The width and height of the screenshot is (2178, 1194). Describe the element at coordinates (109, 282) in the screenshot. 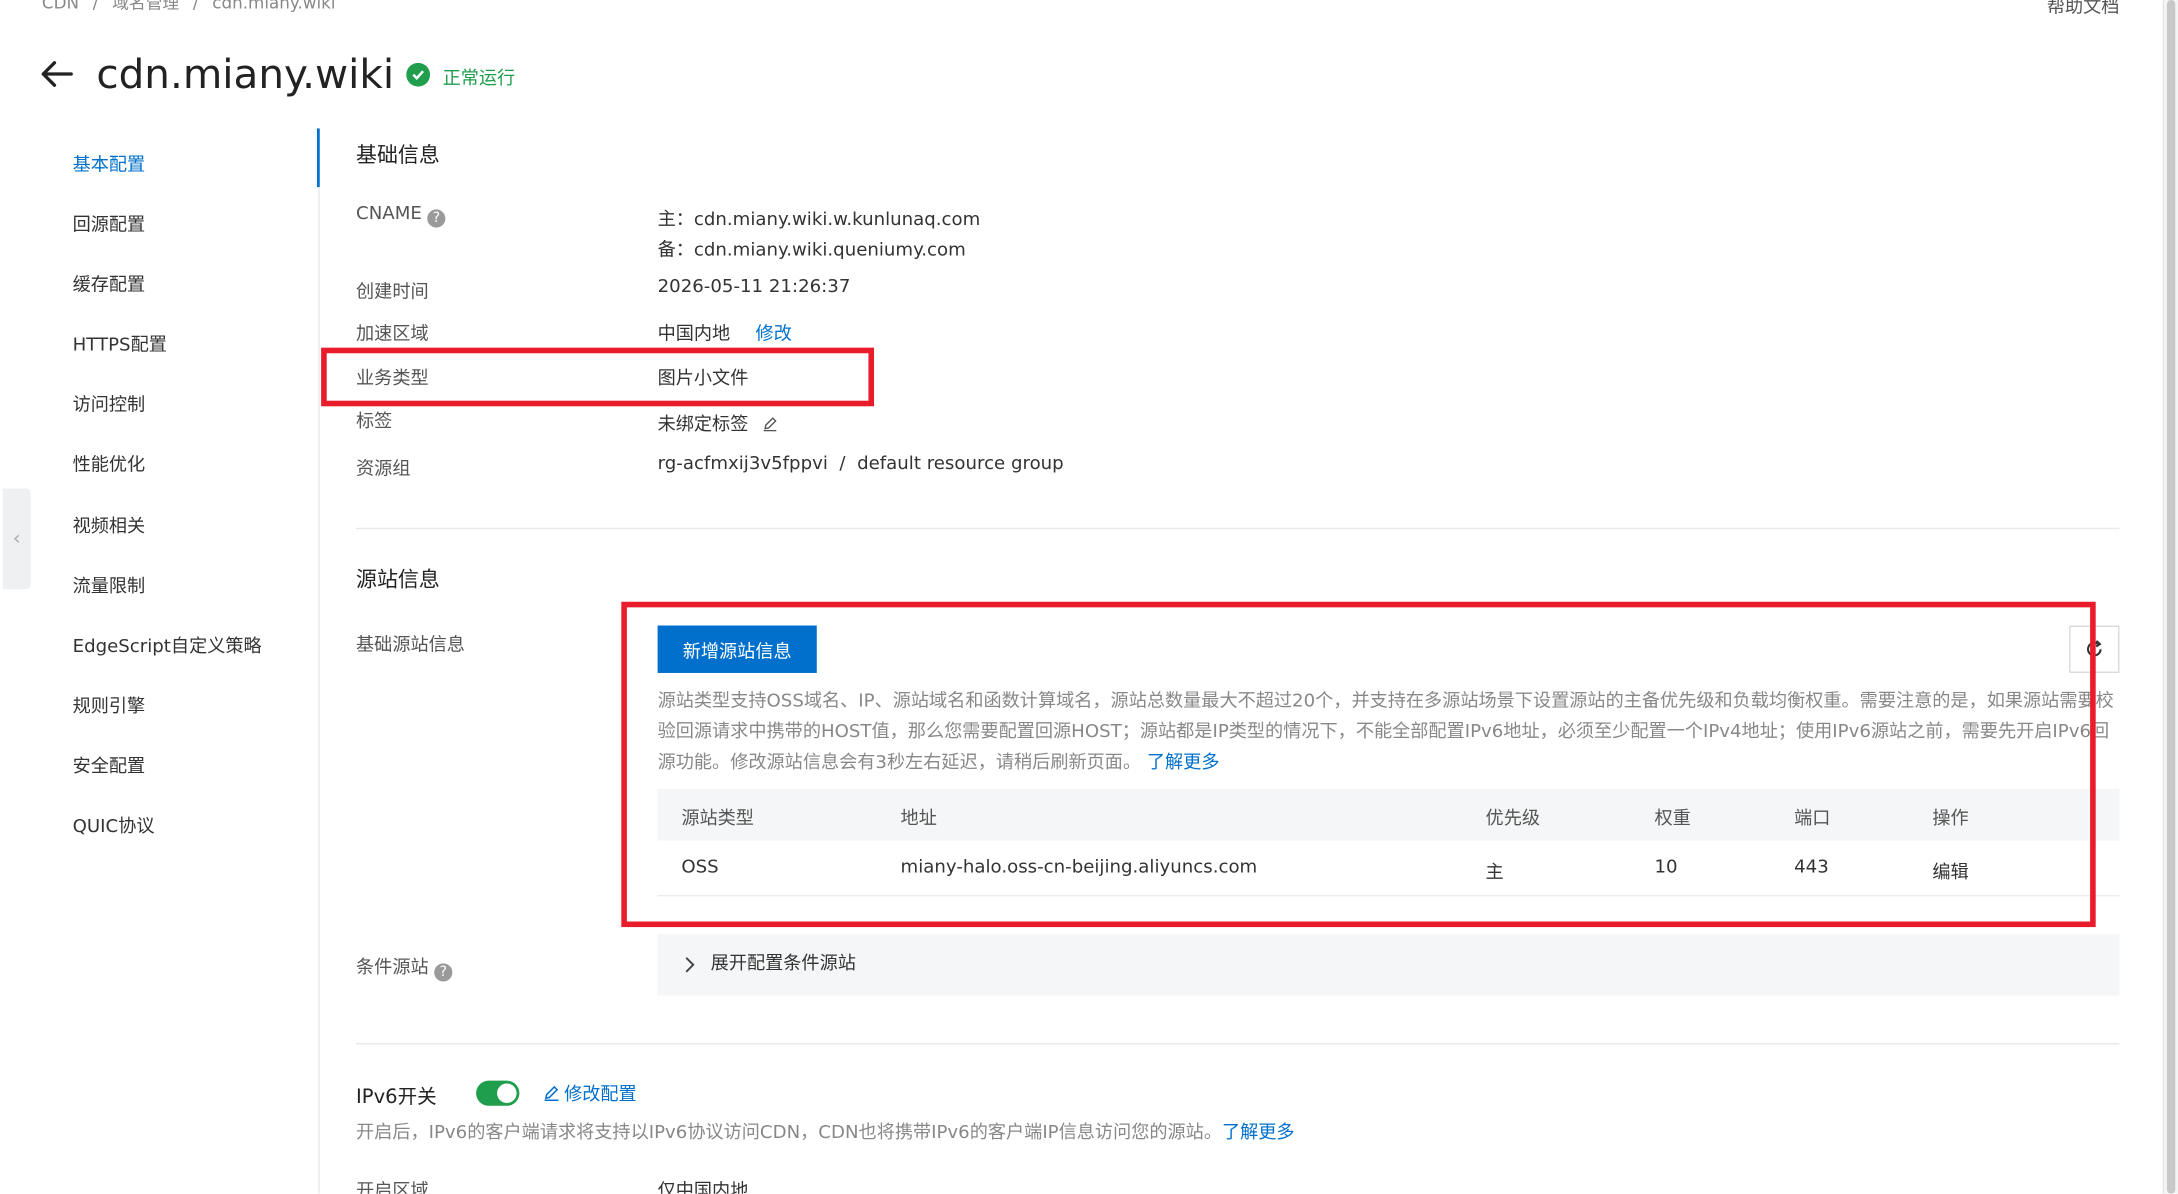

I see `nav-item-cache-config: 缓存配置` at that location.